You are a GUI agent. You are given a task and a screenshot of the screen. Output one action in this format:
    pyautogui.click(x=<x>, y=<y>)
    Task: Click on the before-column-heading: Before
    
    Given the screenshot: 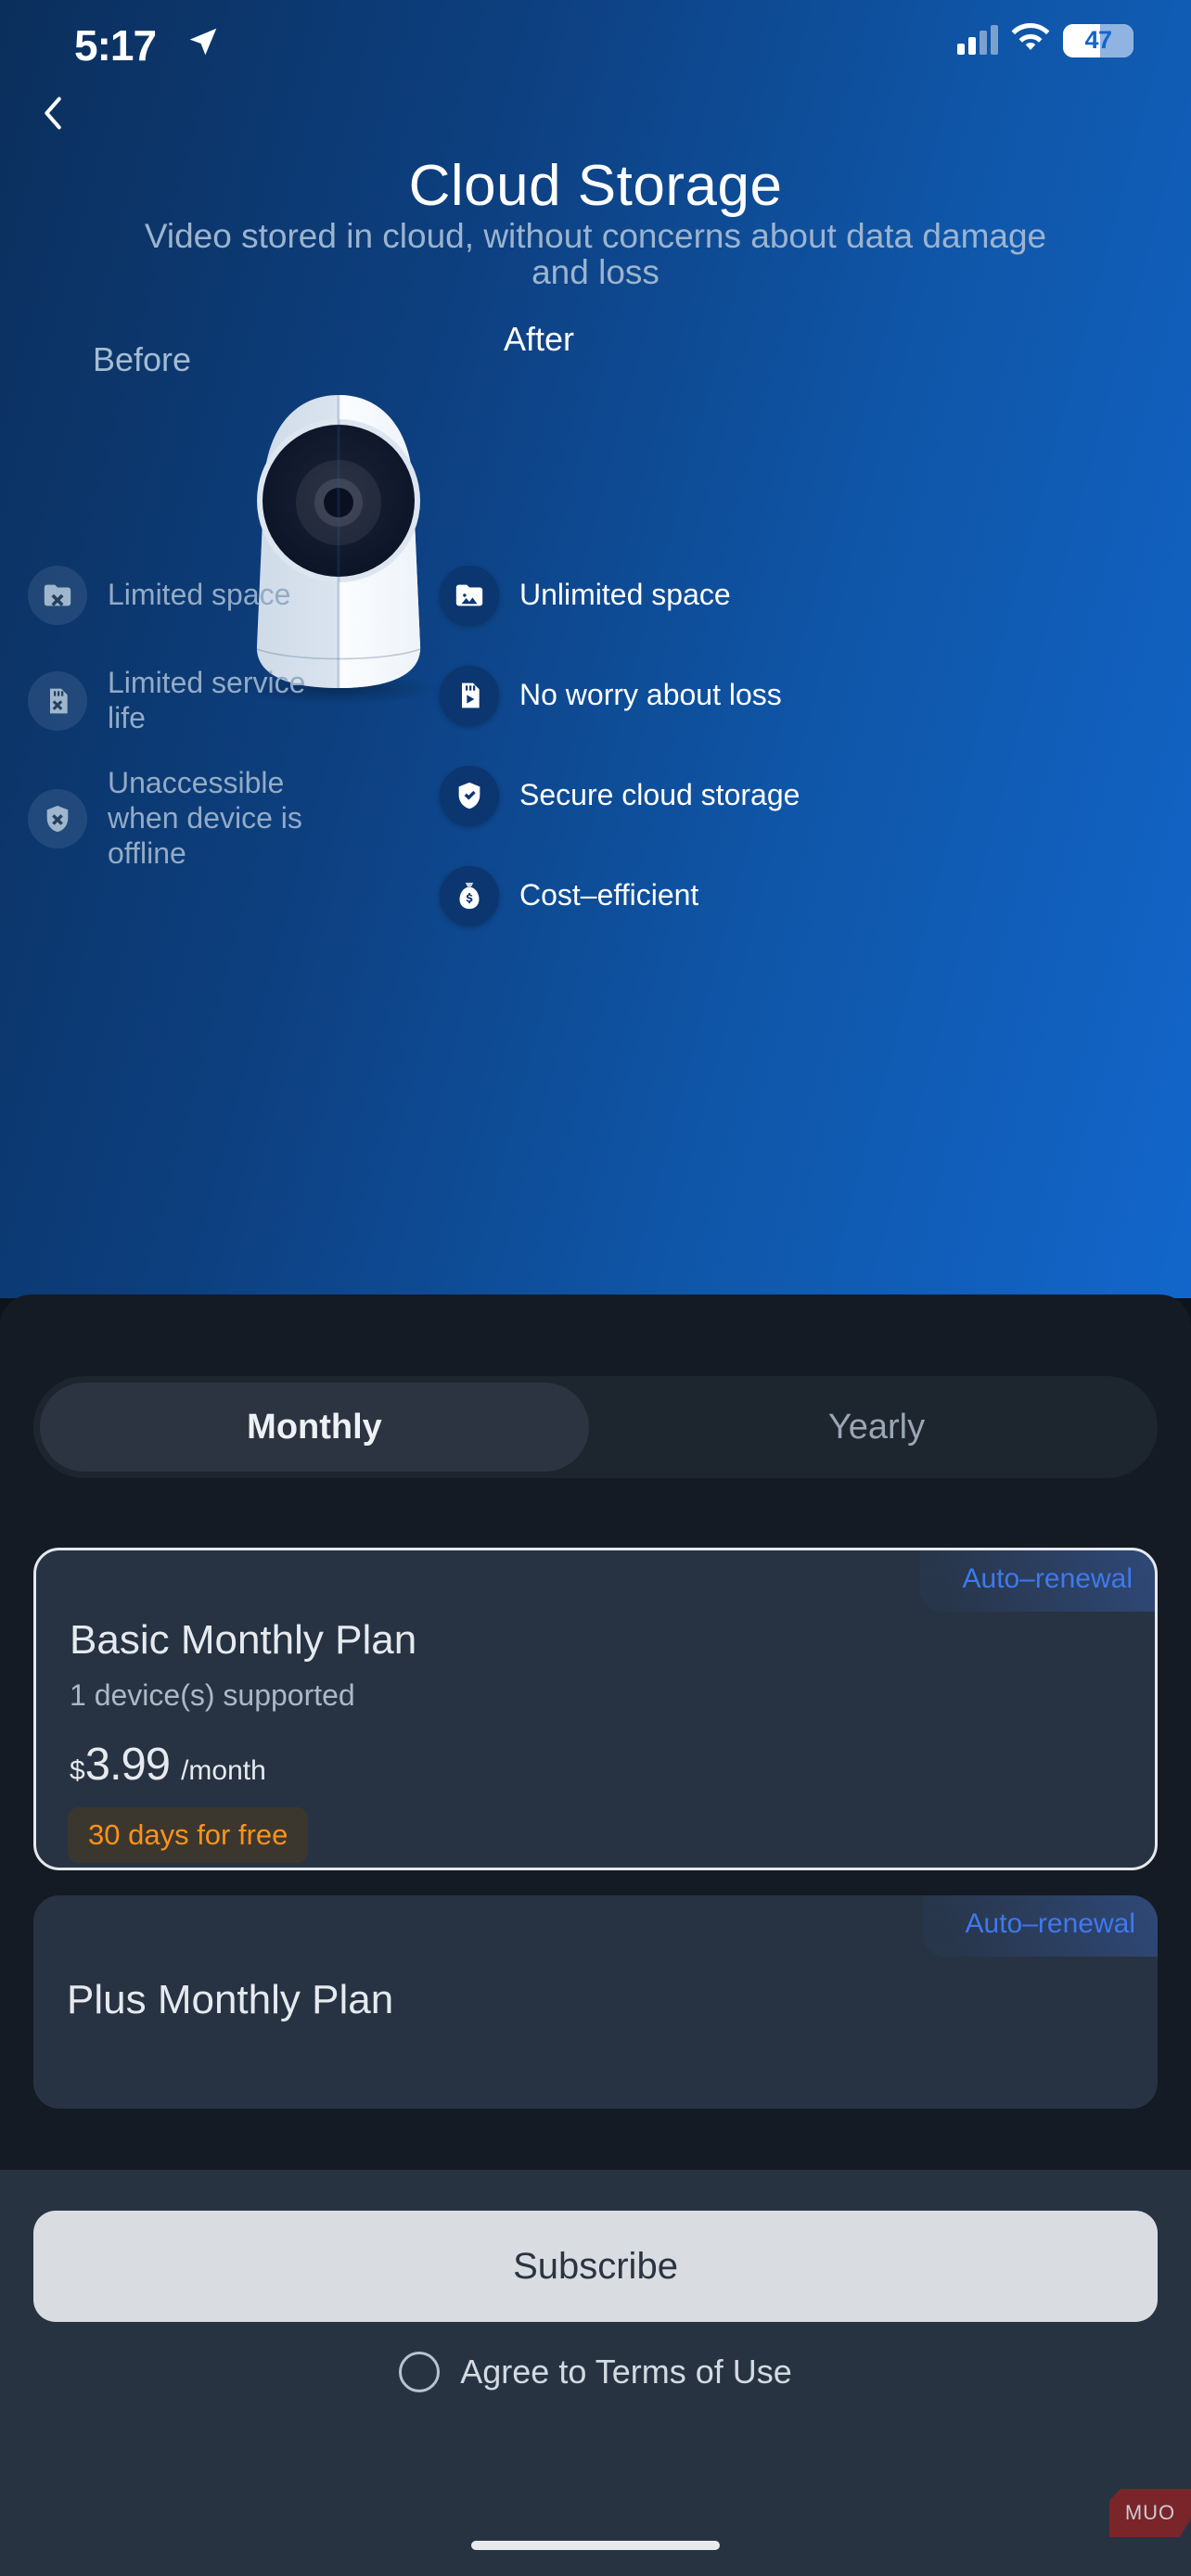 What is the action you would take?
    pyautogui.click(x=142, y=359)
    